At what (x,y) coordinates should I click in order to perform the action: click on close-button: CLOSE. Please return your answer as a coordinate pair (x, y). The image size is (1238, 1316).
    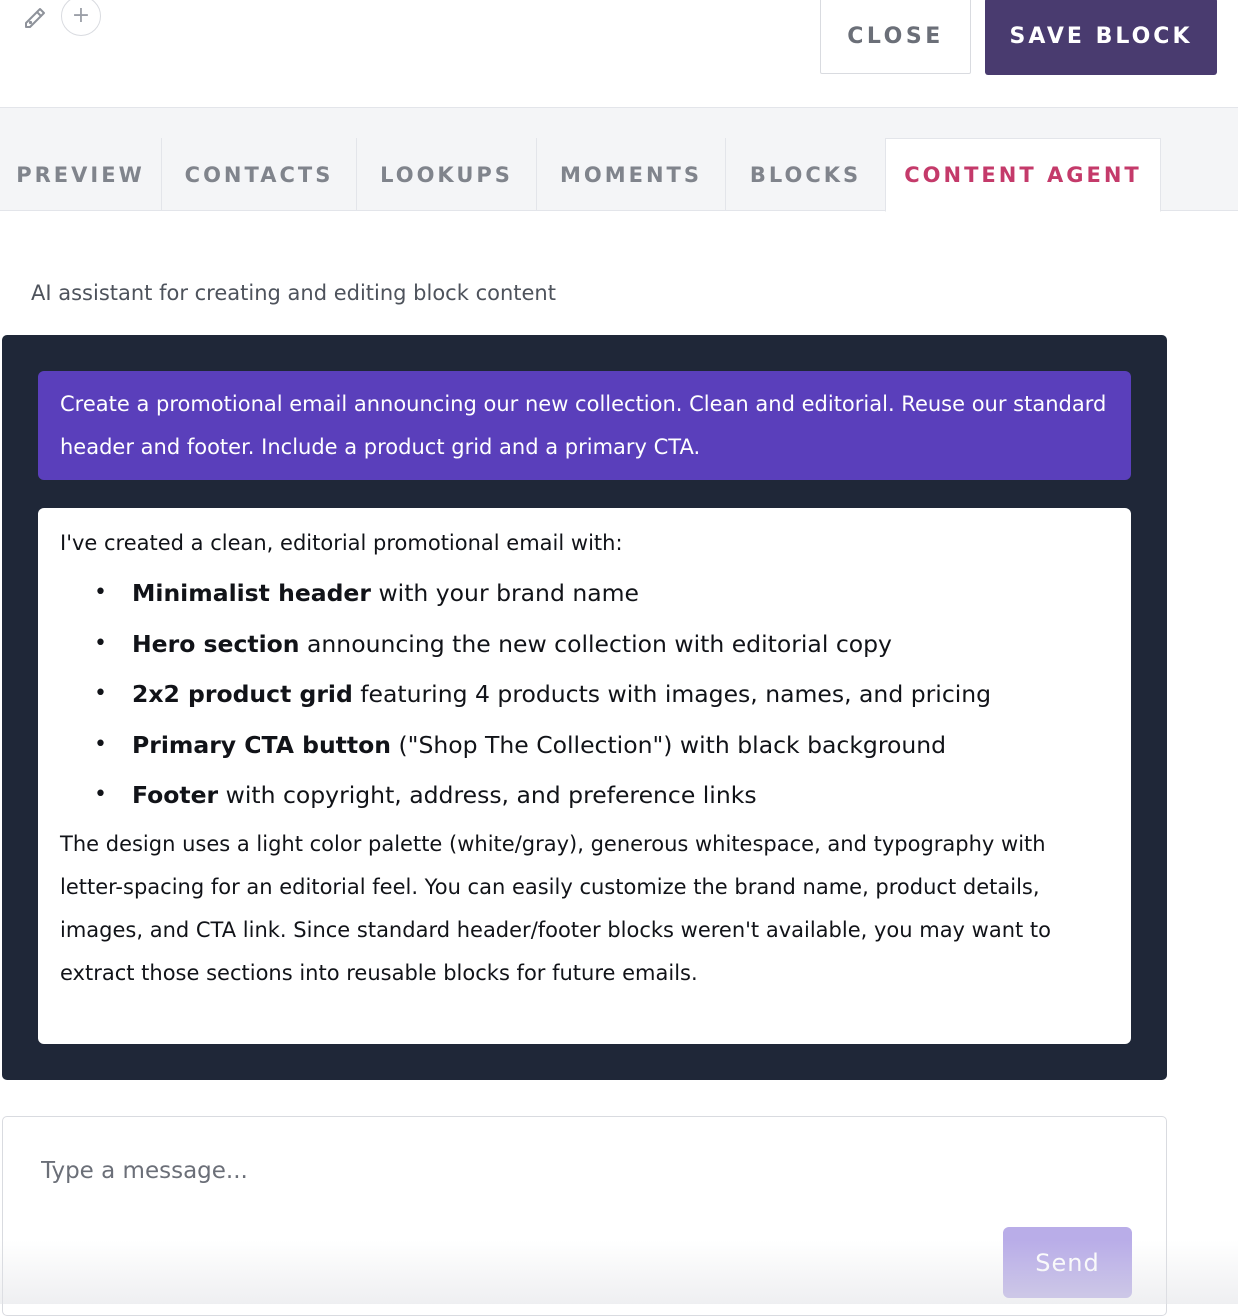
    Looking at the image, I should click on (895, 37).